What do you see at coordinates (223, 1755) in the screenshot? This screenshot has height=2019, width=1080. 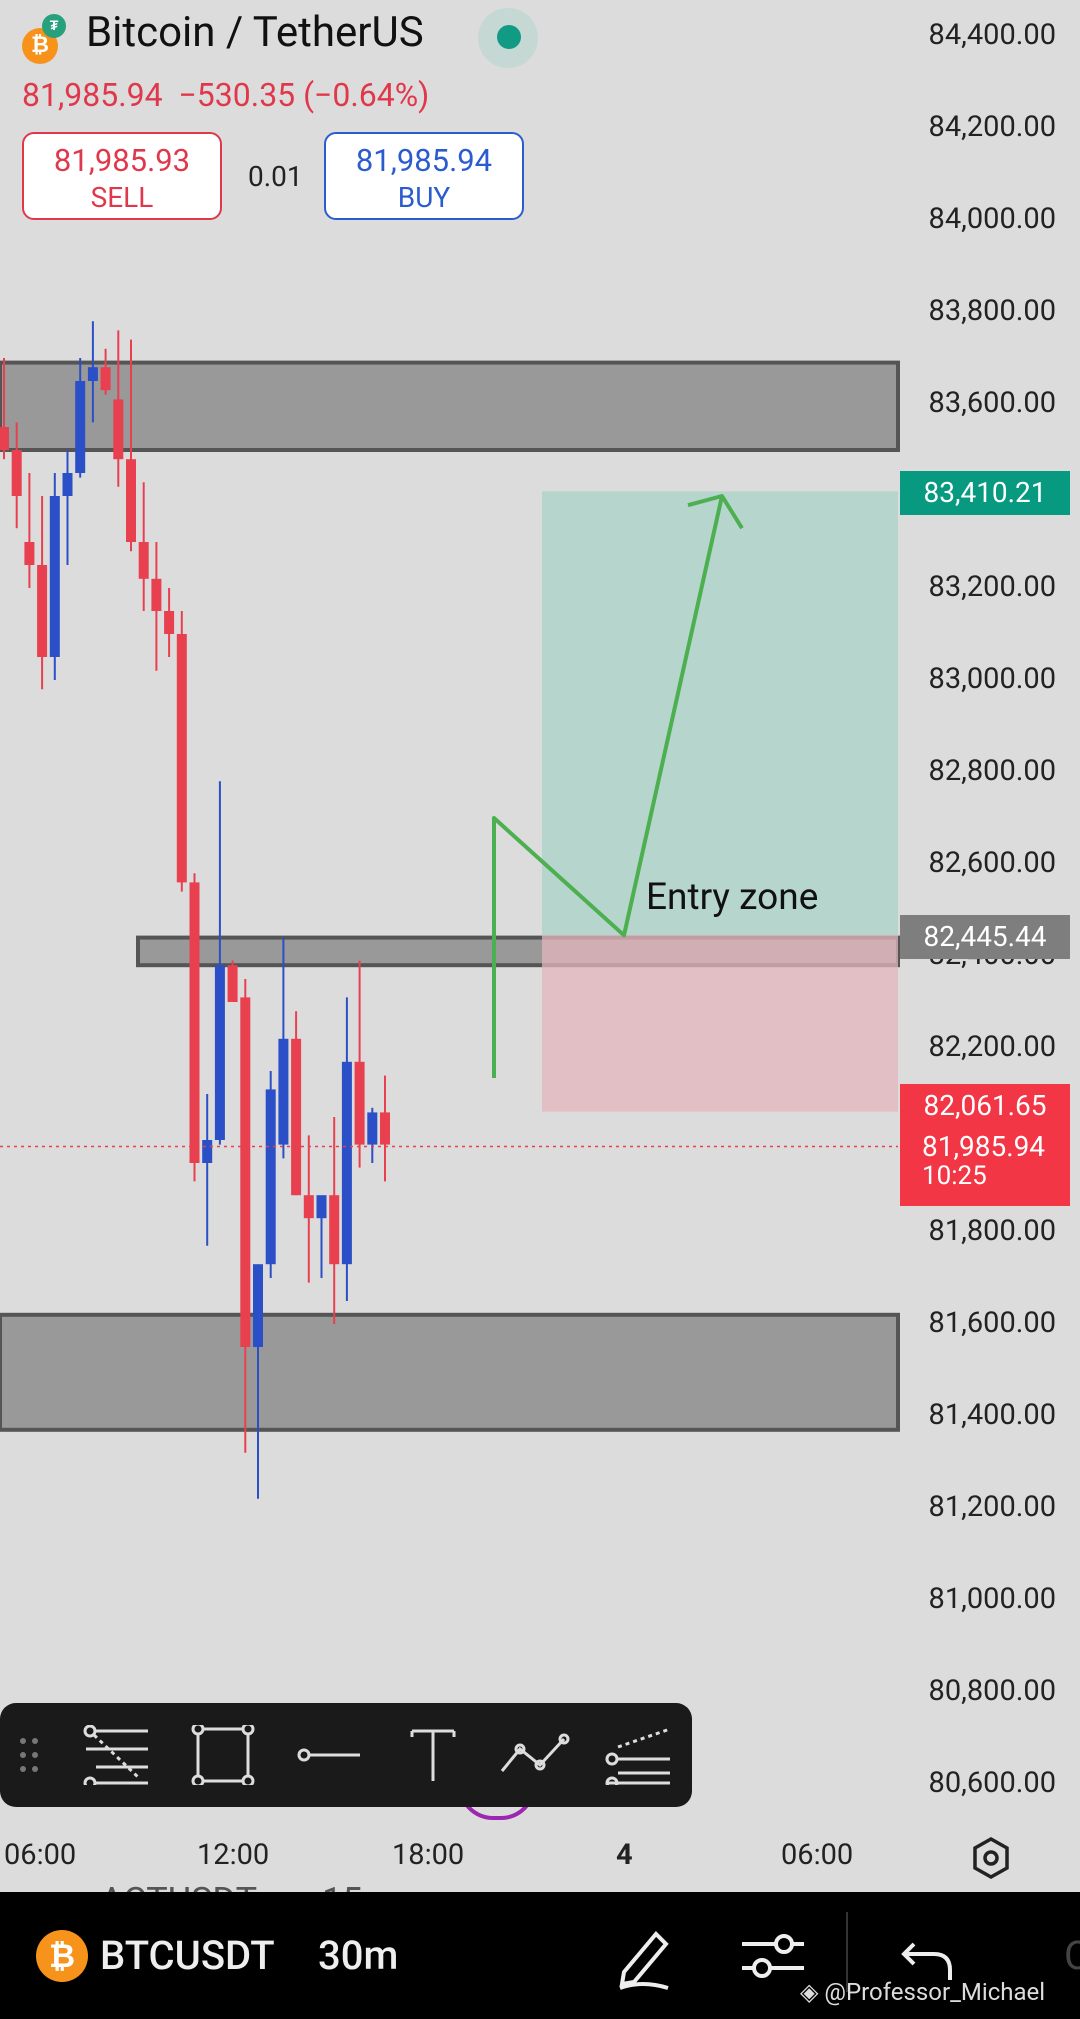 I see `rectangle-tool-icon` at bounding box center [223, 1755].